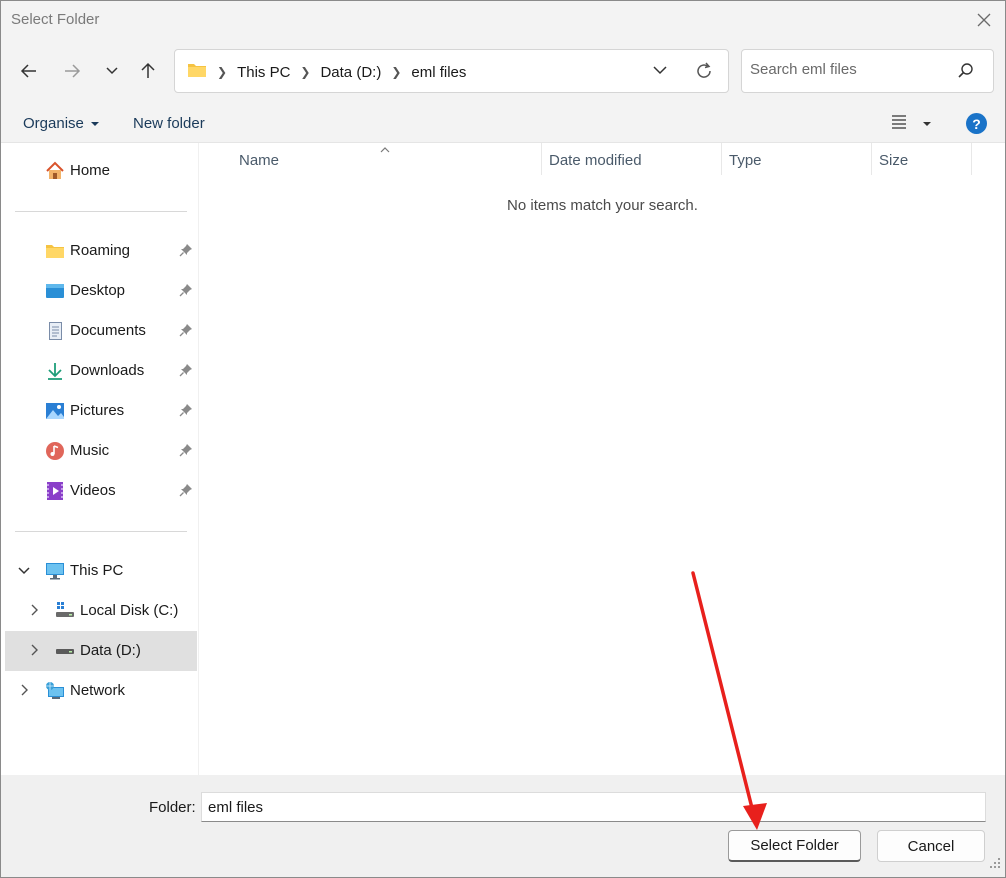 This screenshot has height=878, width=1006. Describe the element at coordinates (55, 491) in the screenshot. I see `videos-icon` at that location.